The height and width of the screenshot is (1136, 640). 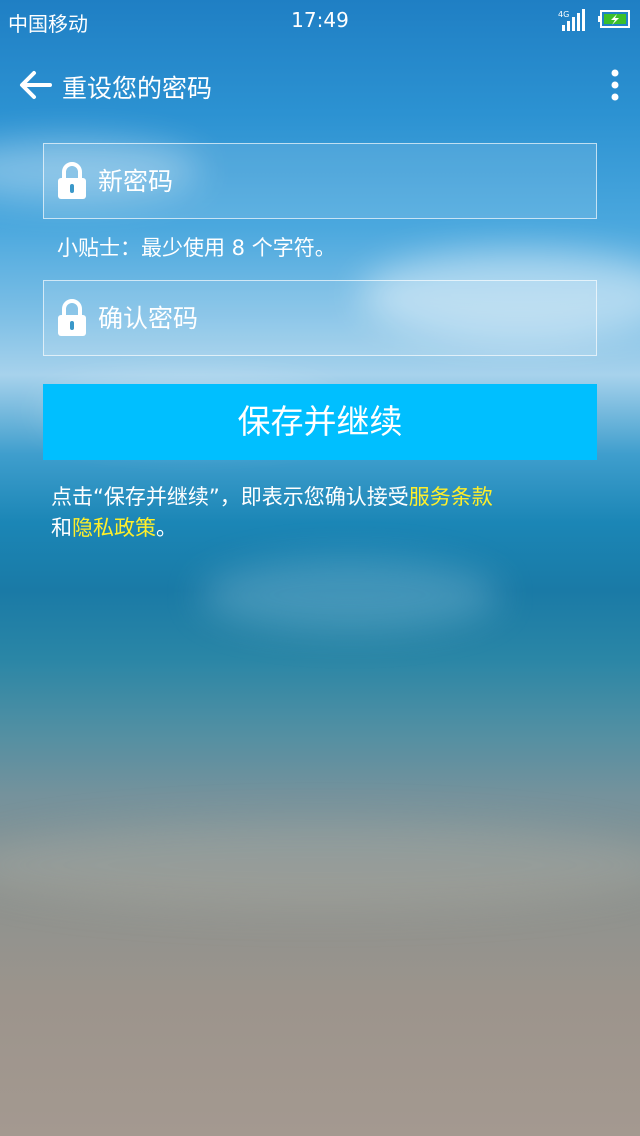 I want to click on status-bar: 中国移动 17:49 4G, so click(x=320, y=20).